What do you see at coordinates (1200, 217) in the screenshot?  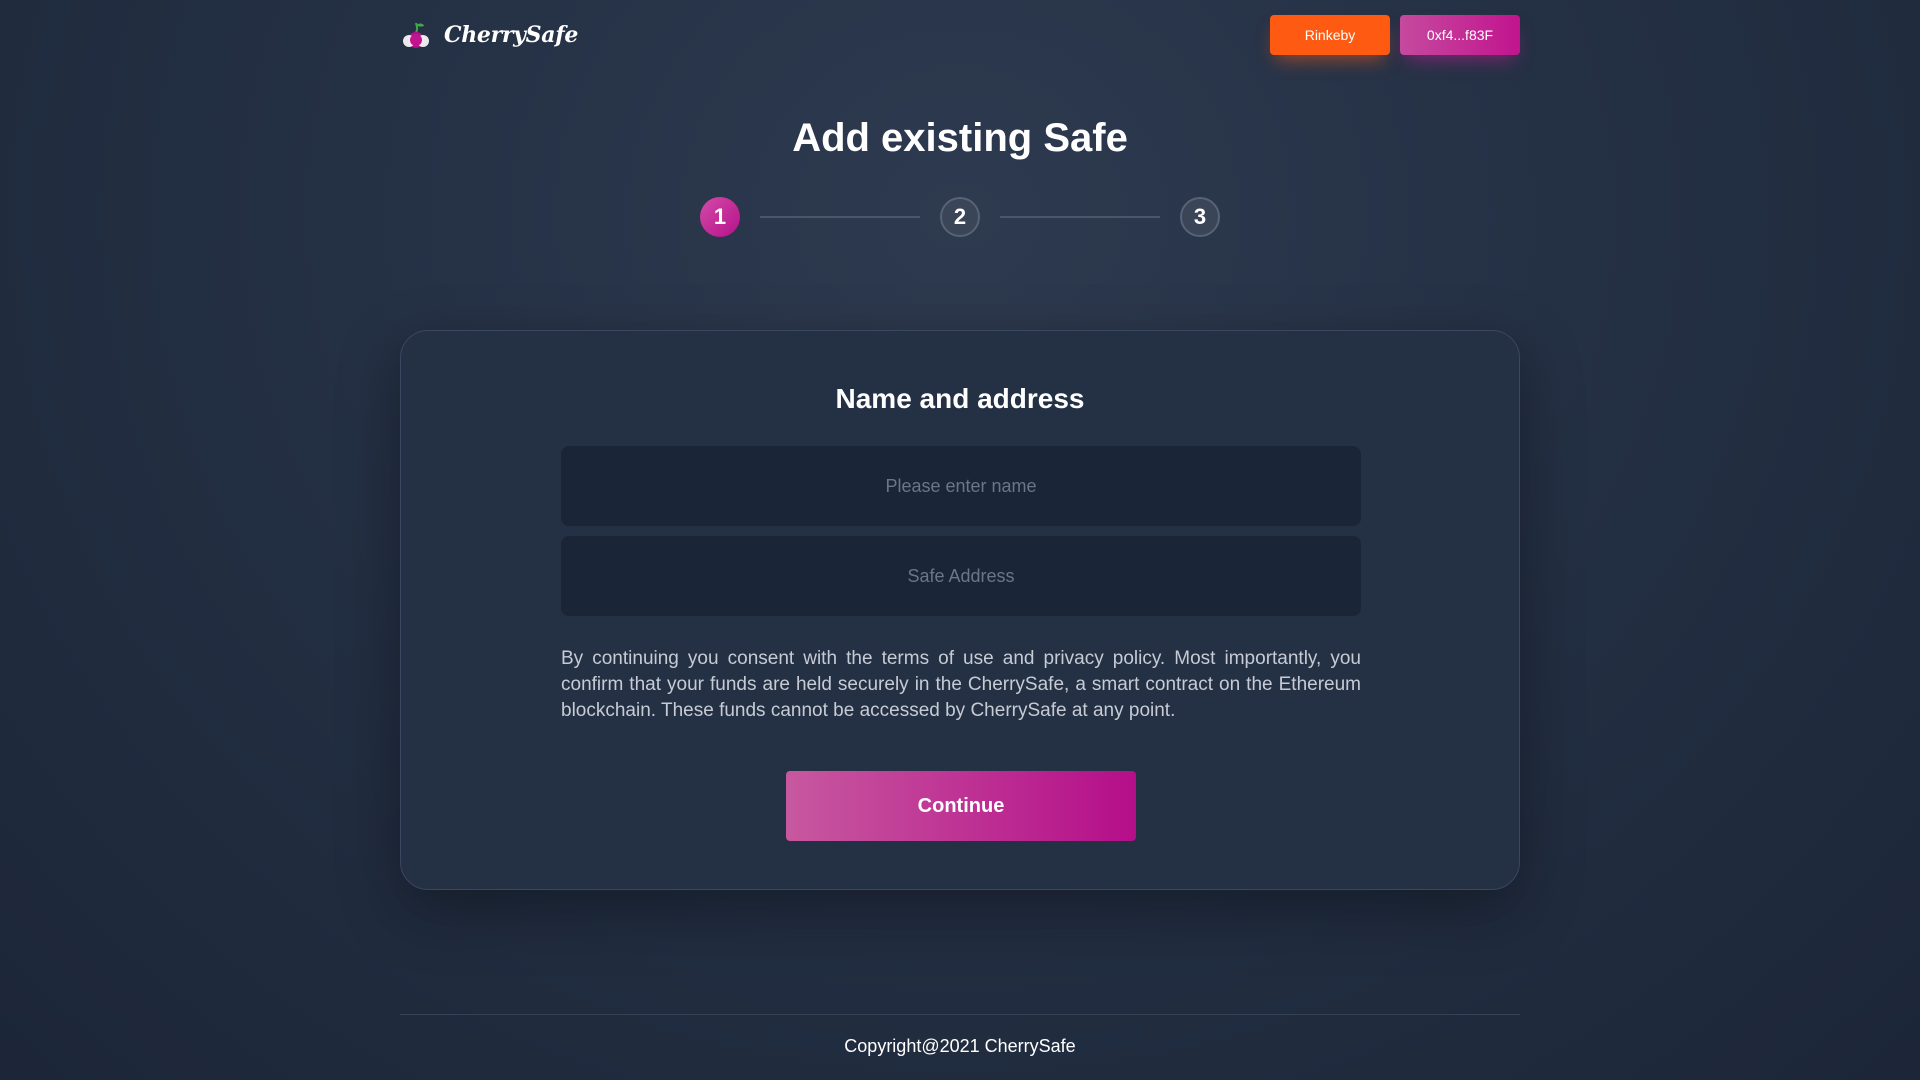 I see `step-3: 3` at bounding box center [1200, 217].